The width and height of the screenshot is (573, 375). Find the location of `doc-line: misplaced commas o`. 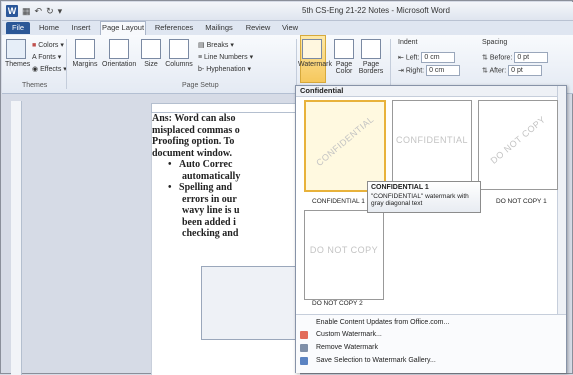

doc-line: misplaced commas o is located at coordinates (196, 130).